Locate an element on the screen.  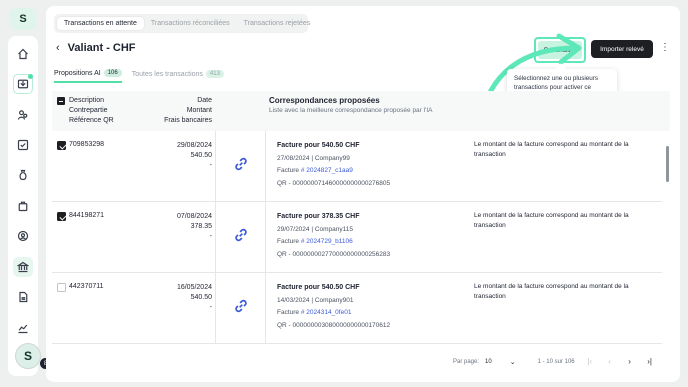
sidebar-item-profile is located at coordinates (23, 236).